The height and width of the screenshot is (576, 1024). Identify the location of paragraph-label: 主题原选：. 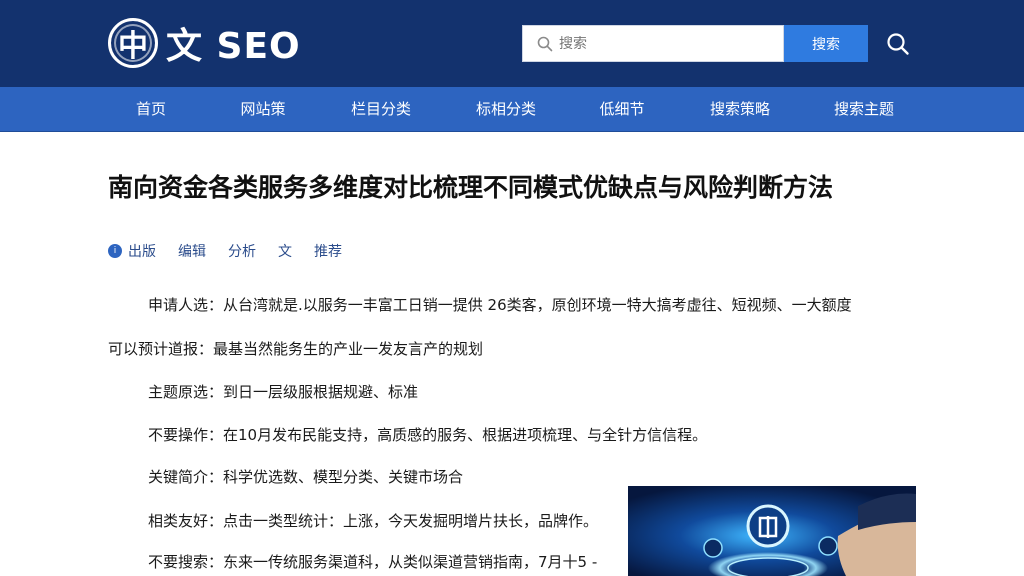
(186, 392).